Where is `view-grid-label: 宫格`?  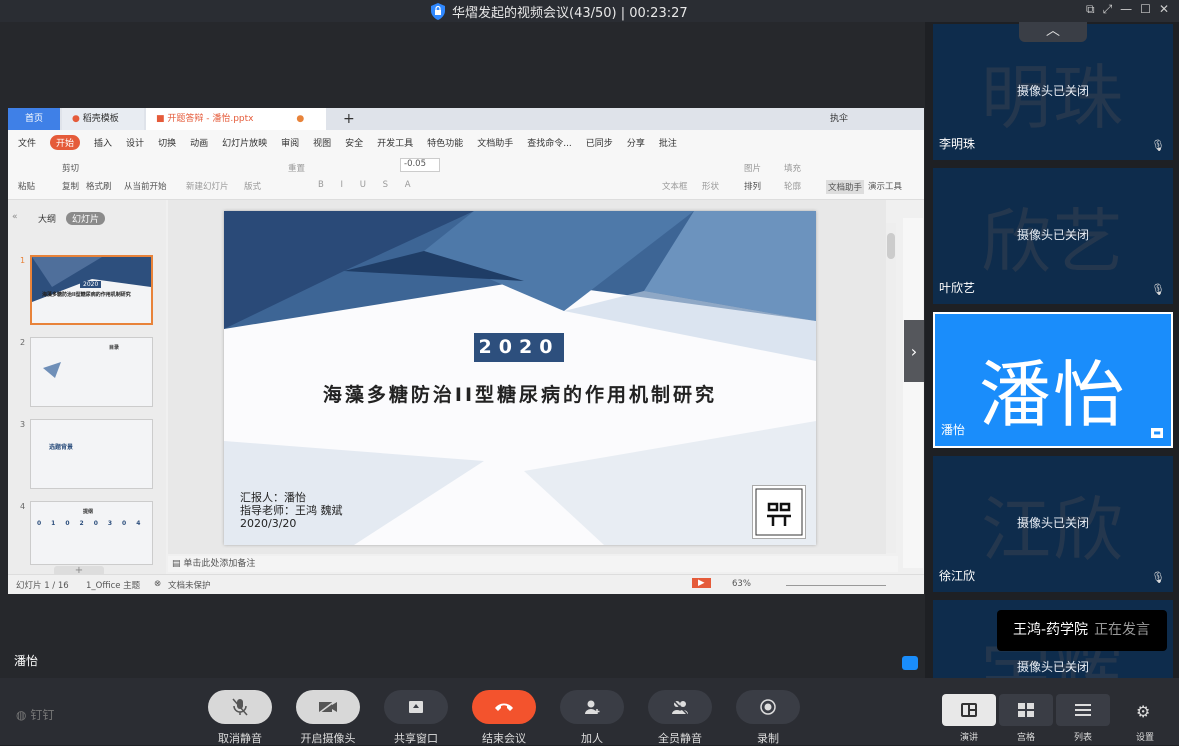
view-grid-label: 宫格 is located at coordinates (1025, 738).